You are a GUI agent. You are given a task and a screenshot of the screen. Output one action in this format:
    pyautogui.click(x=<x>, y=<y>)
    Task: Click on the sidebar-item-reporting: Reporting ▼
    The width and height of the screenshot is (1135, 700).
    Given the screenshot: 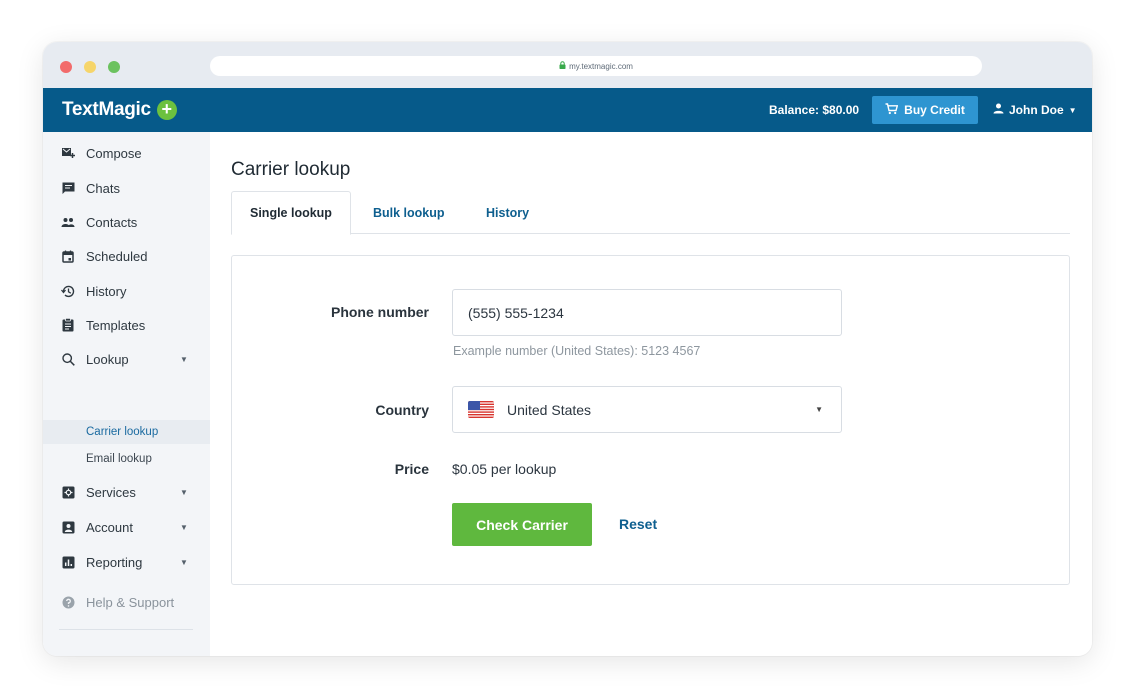 What is the action you would take?
    pyautogui.click(x=126, y=562)
    